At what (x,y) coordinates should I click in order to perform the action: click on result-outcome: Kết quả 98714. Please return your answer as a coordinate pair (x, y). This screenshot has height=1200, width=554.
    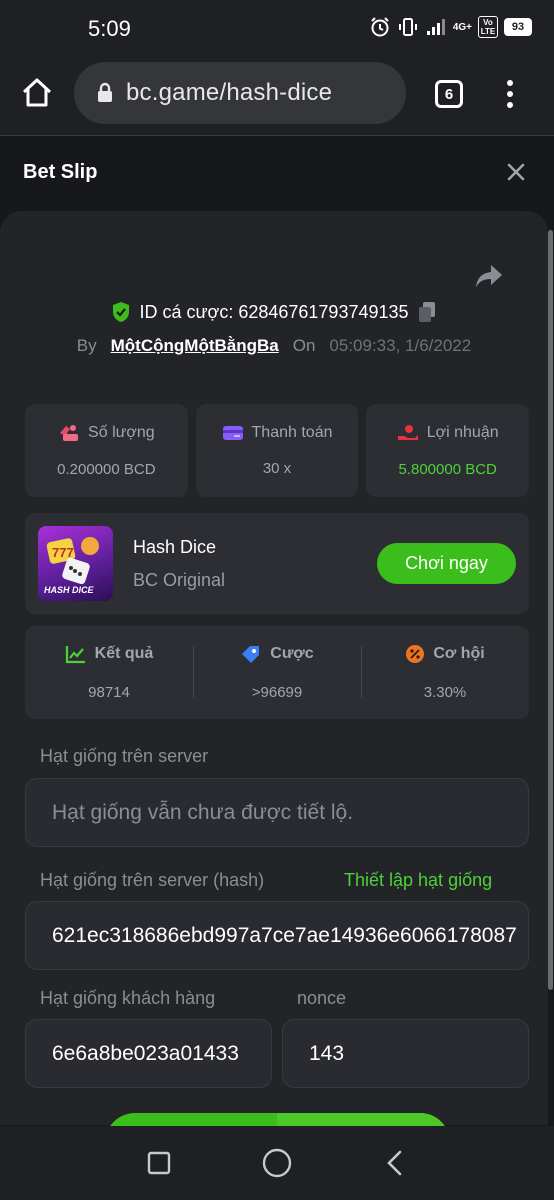
    Looking at the image, I should click on (109, 672).